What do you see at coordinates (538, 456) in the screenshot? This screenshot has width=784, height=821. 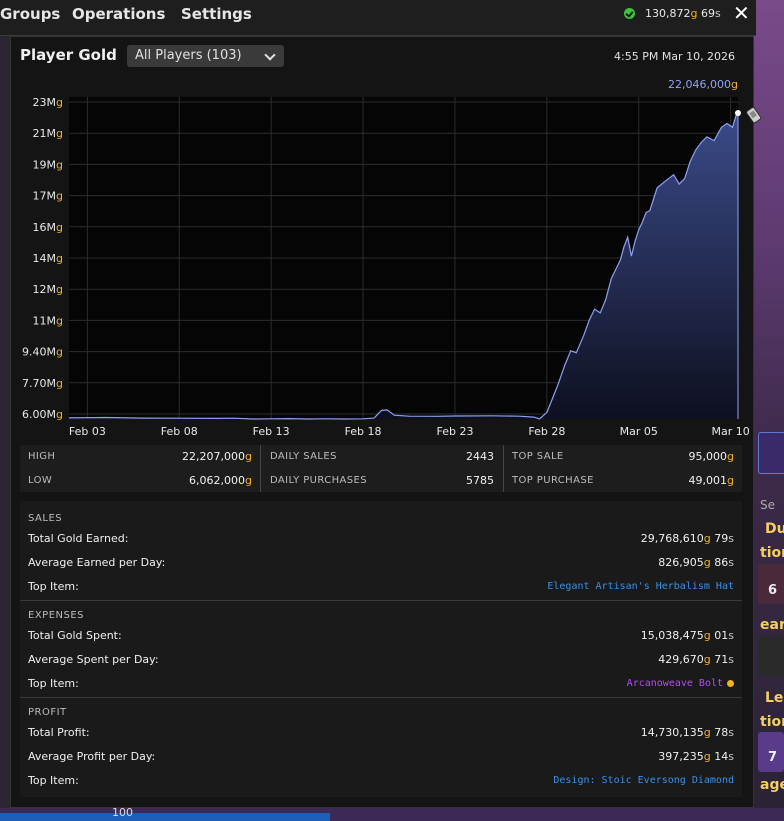 I see `top-sale-label: TOP SALE` at bounding box center [538, 456].